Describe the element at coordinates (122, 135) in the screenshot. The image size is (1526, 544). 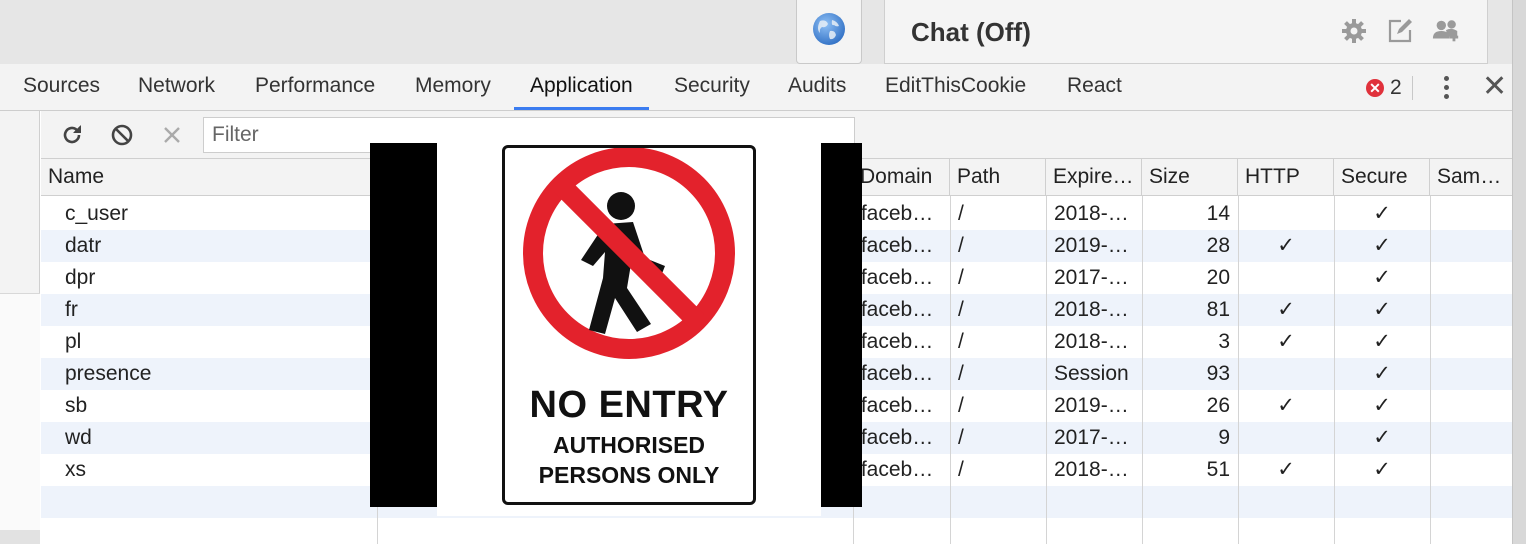
I see `clear-icon` at that location.